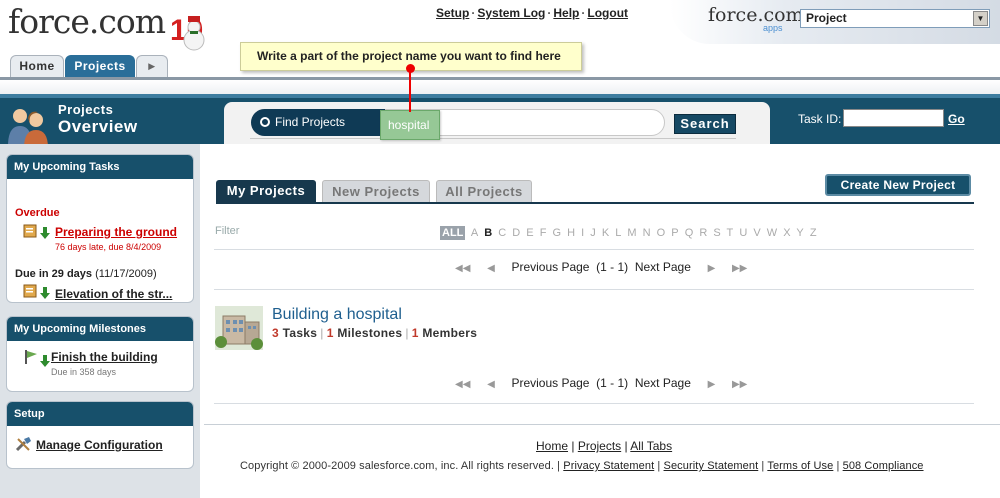  I want to click on tab-more-arrow-icon: ▶, so click(152, 66).